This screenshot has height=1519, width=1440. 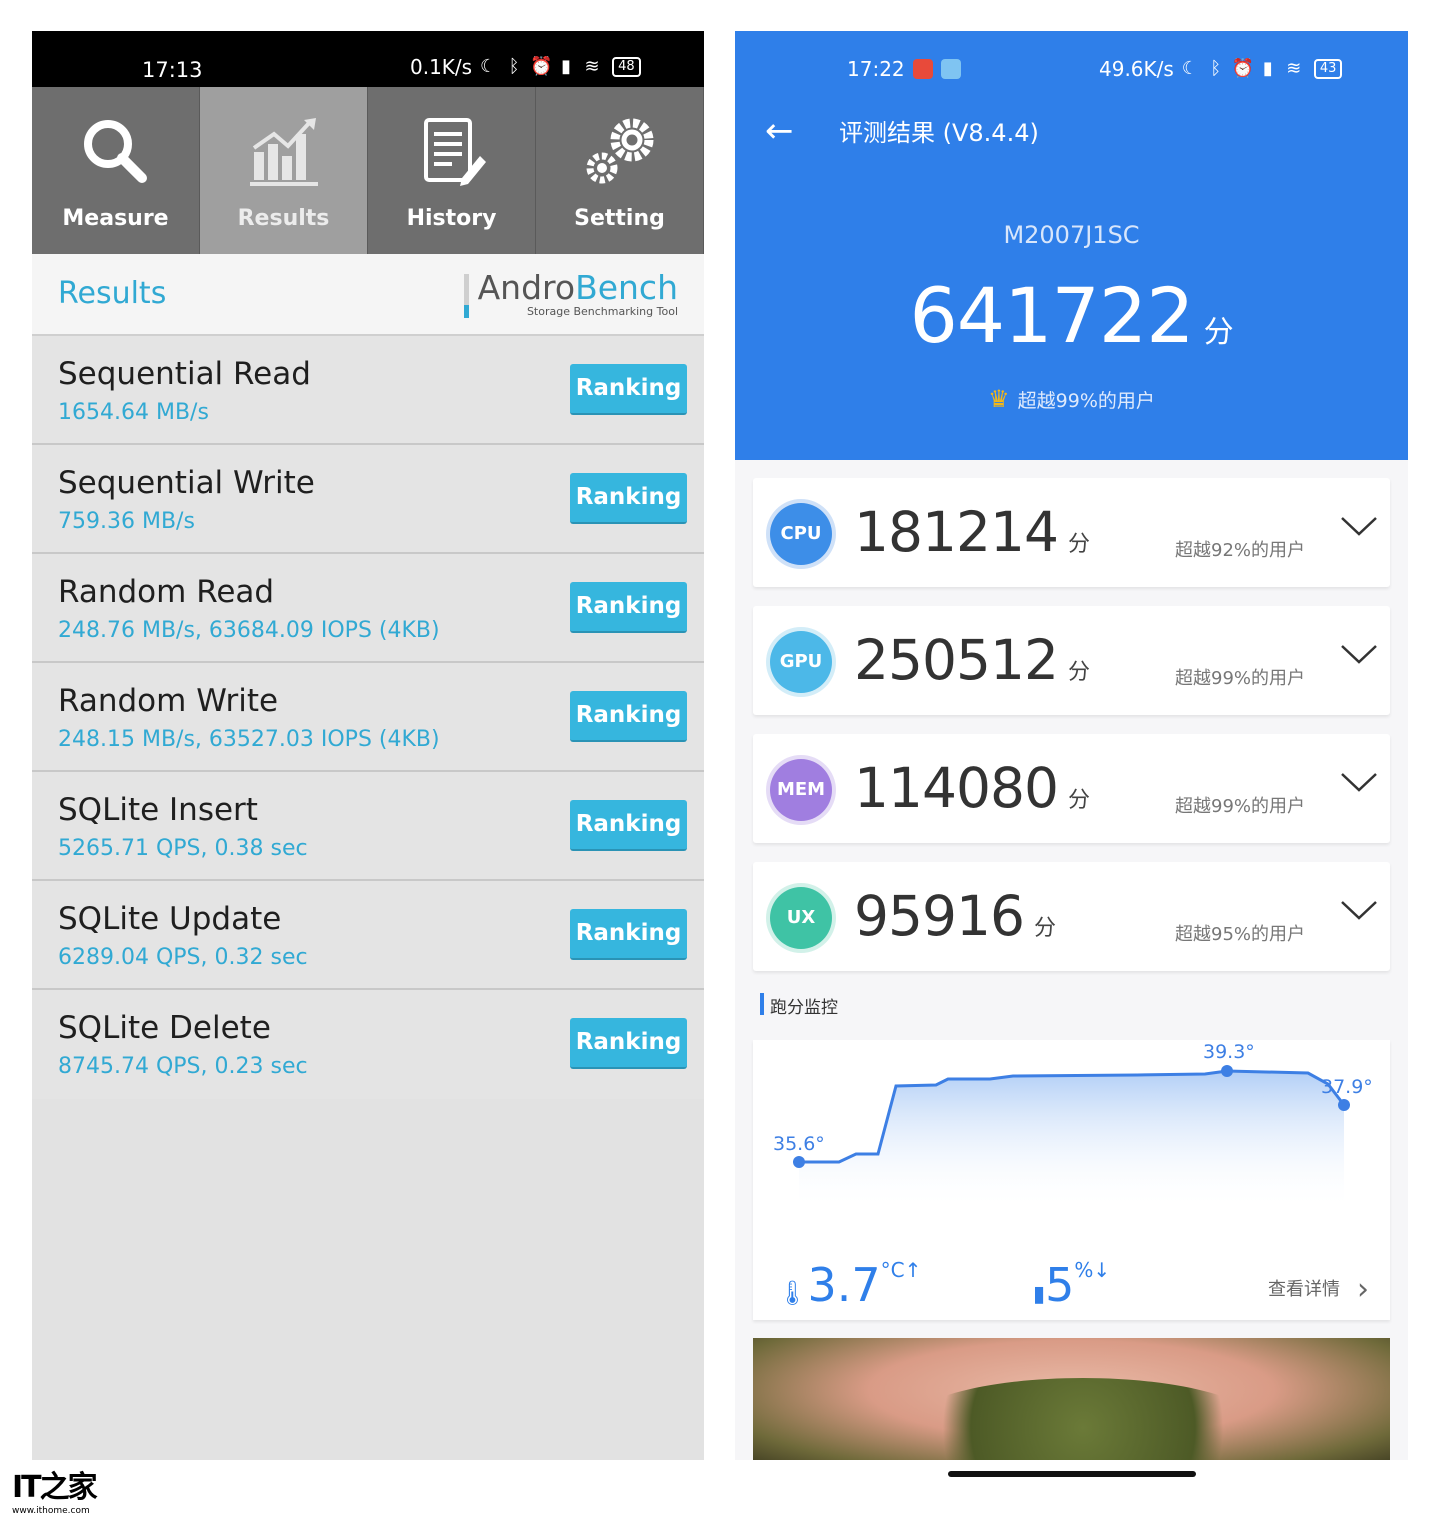 What do you see at coordinates (1240, 550) in the screenshot?
I see `card-beat: 超越92%的用户` at bounding box center [1240, 550].